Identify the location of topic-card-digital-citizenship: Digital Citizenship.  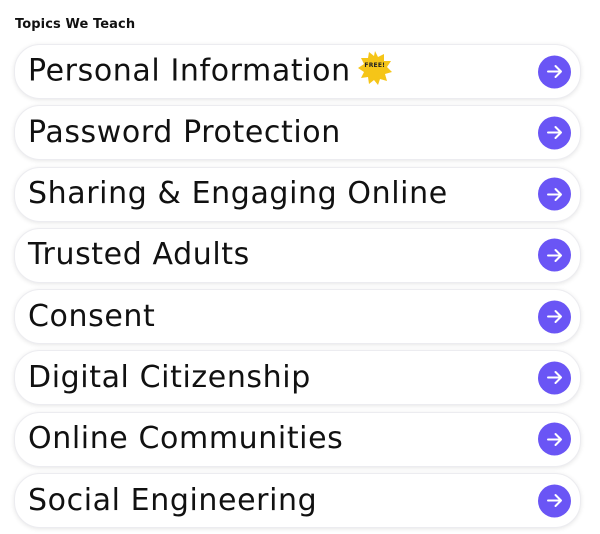
(297, 378).